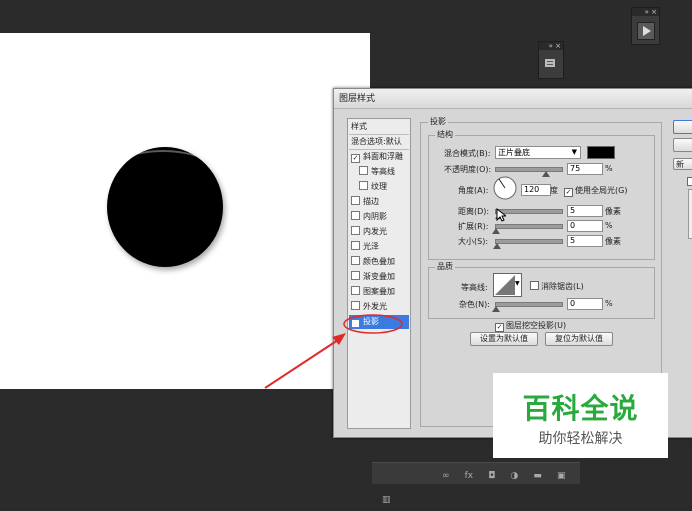  I want to click on watermark: 百科全说 助你轻松解决, so click(580, 415).